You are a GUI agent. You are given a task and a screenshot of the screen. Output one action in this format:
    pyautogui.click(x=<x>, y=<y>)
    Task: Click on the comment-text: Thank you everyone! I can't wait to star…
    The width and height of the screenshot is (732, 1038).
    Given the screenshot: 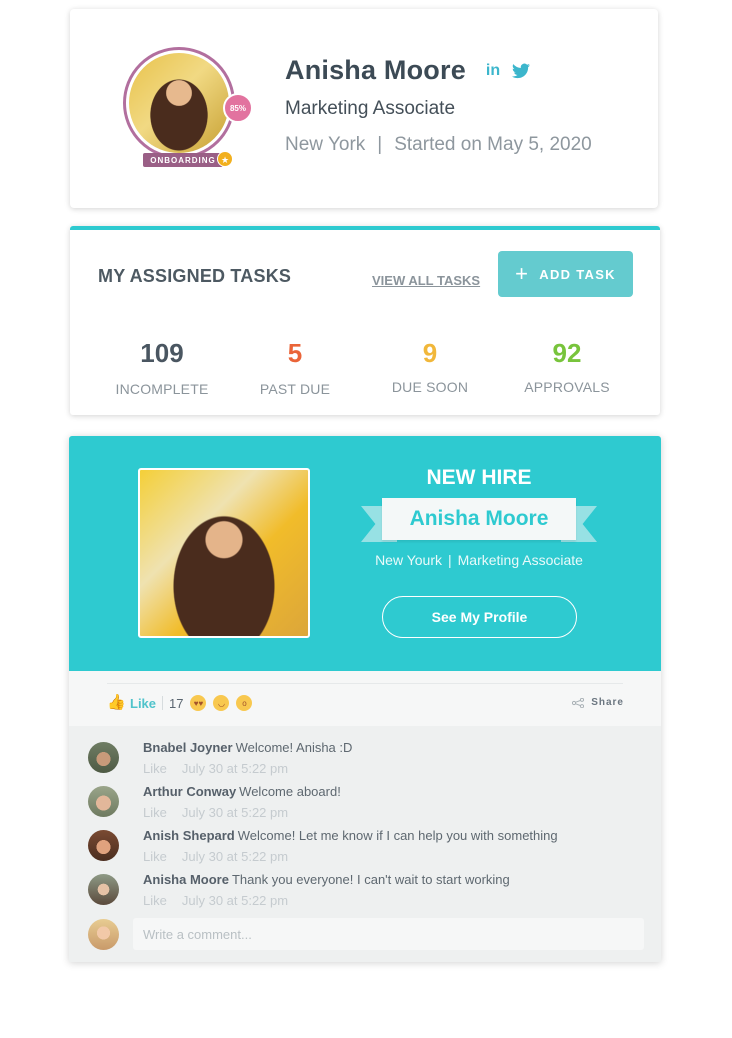 What is the action you would take?
    pyautogui.click(x=370, y=879)
    